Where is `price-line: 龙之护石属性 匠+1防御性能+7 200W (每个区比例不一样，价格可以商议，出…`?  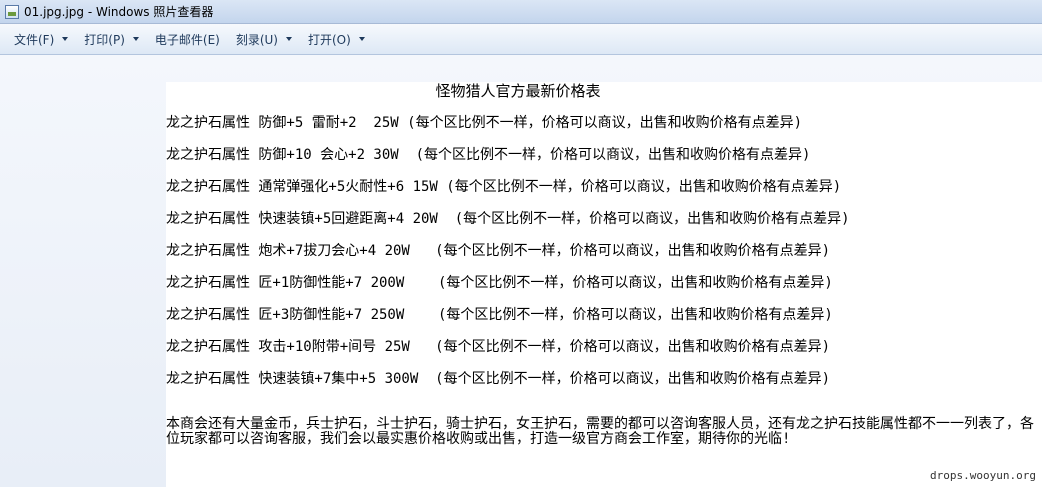
price-line: 龙之护石属性 匠+1防御性能+7 200W (每个区比例不一样，价格可以商议，出… is located at coordinates (499, 283).